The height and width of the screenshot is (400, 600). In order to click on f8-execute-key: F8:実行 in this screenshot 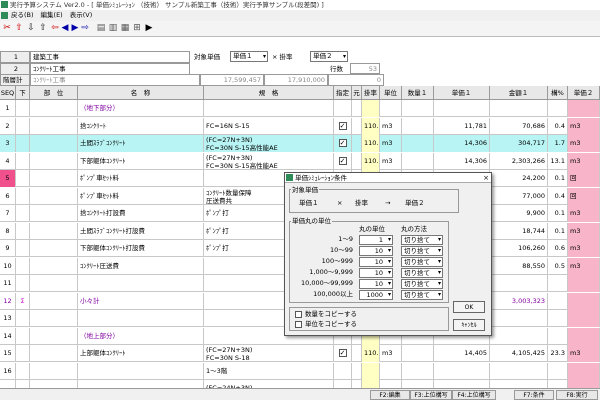, I will do `click(577, 395)`.